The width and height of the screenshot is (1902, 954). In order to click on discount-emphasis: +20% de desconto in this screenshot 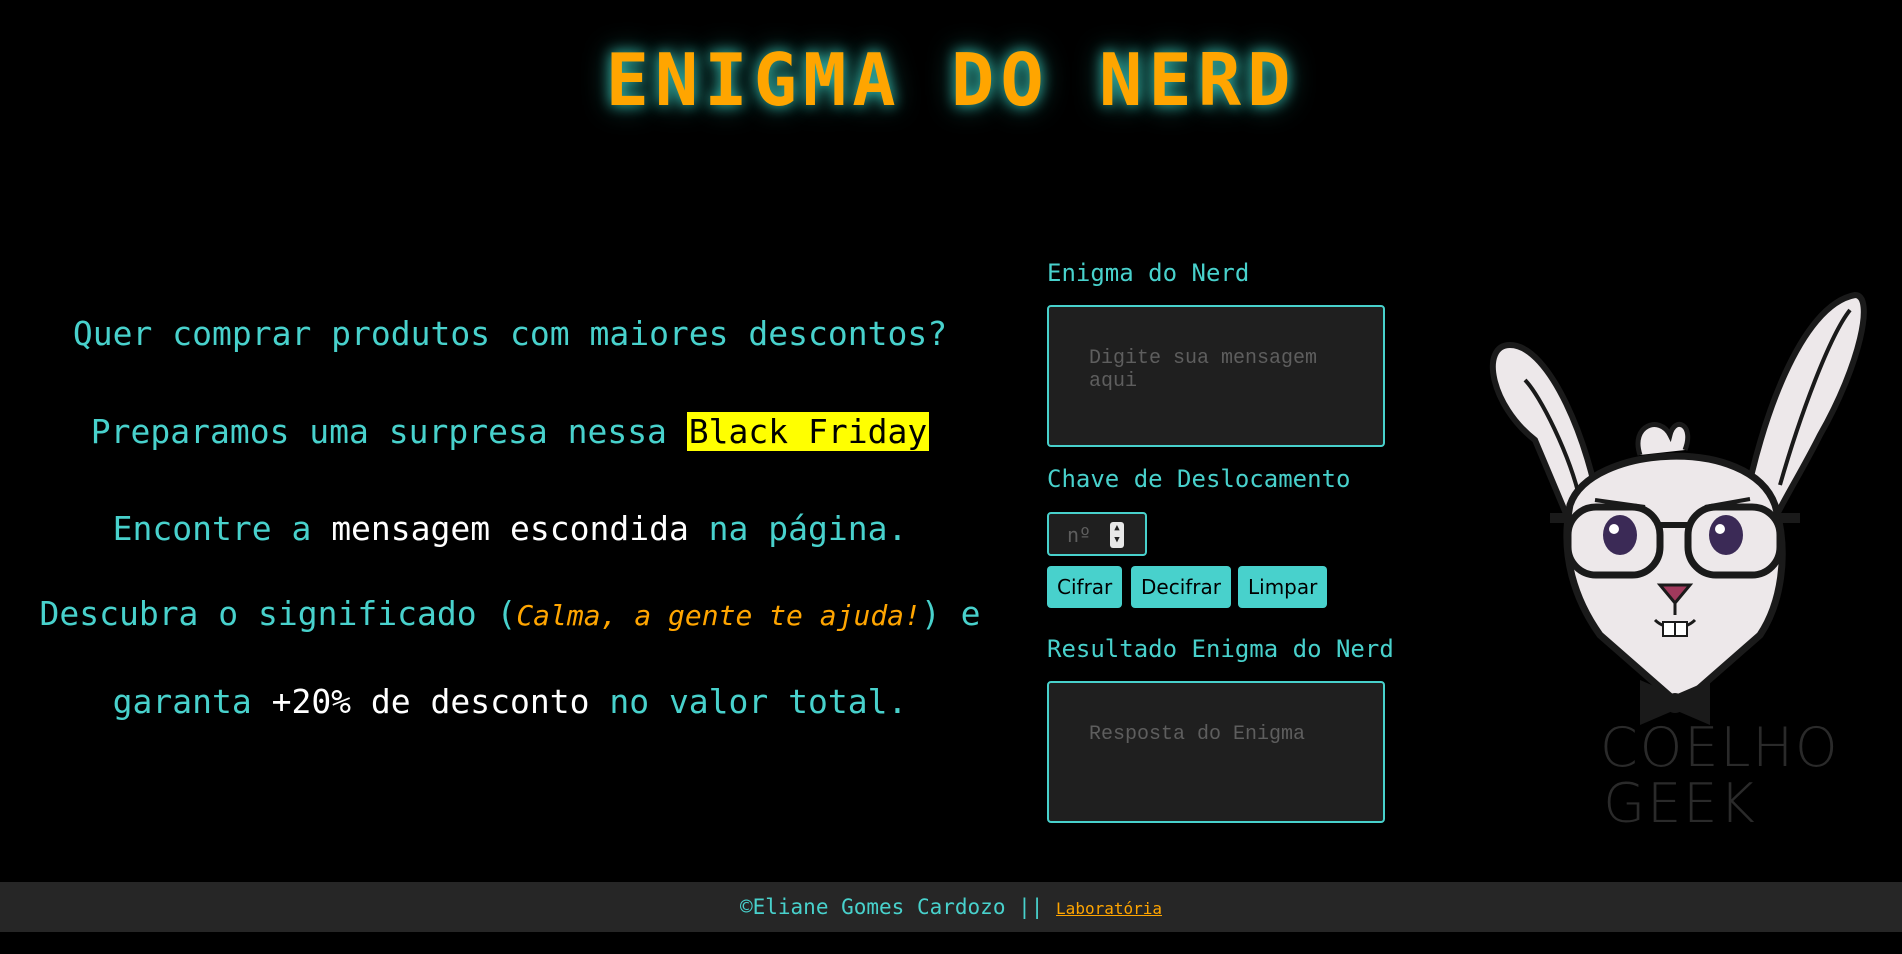, I will do `click(430, 701)`.